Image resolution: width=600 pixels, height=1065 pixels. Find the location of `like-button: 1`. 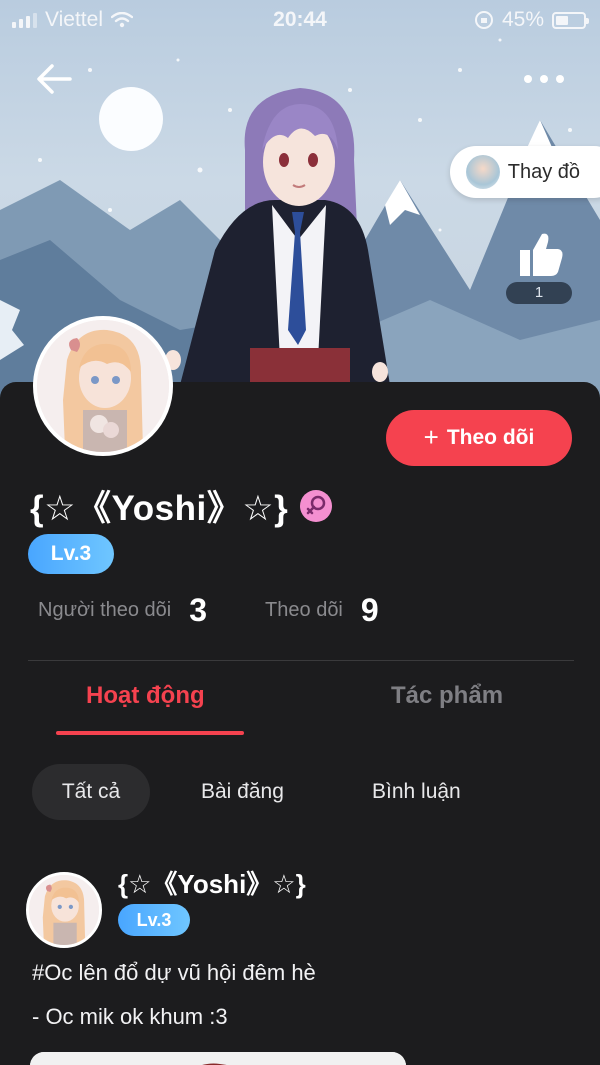

like-button: 1 is located at coordinates (540, 268).